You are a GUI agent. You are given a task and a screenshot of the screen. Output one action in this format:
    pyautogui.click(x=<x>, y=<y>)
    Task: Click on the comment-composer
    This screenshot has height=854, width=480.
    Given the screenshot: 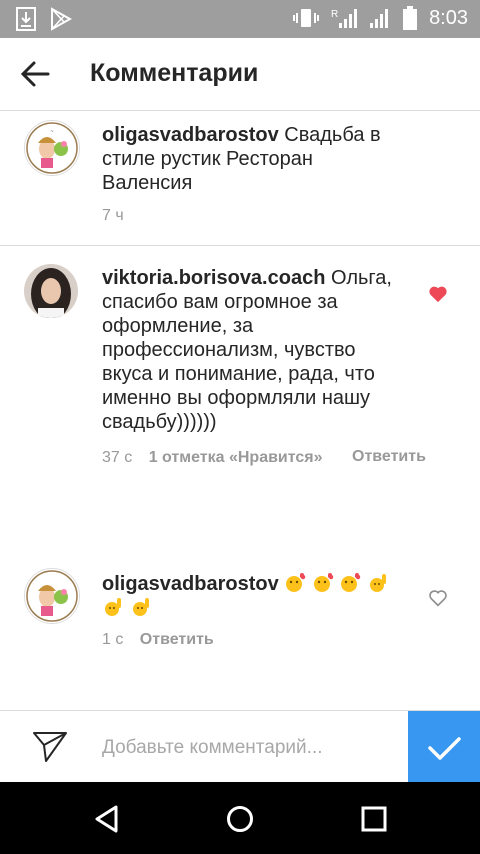 What is the action you would take?
    pyautogui.click(x=240, y=746)
    